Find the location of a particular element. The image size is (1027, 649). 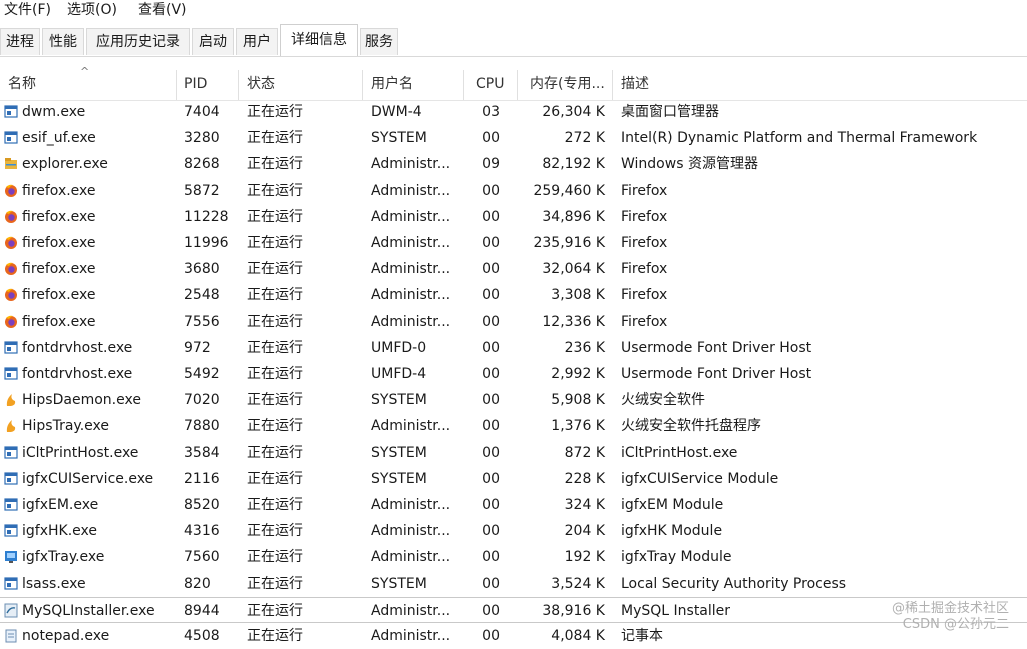

tab-users: 用户 is located at coordinates (257, 41).